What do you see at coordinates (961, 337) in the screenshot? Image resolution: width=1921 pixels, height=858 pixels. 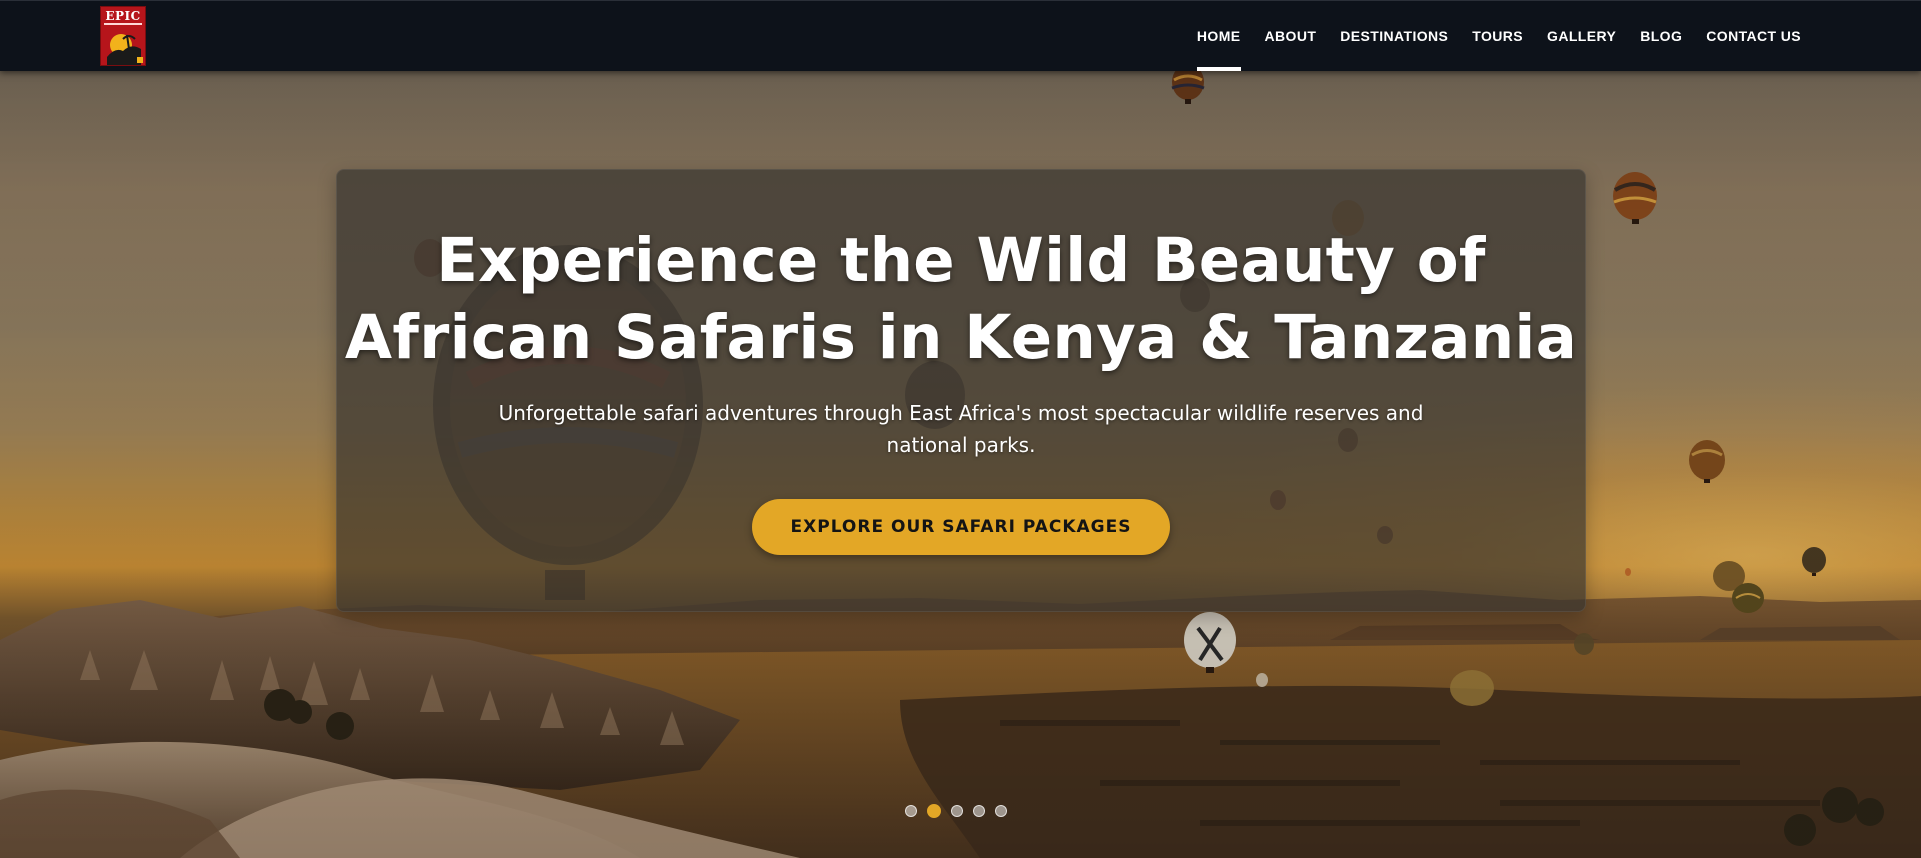 I see `hero-title-line-2: African Safaris in Kenya & Tanzania` at bounding box center [961, 337].